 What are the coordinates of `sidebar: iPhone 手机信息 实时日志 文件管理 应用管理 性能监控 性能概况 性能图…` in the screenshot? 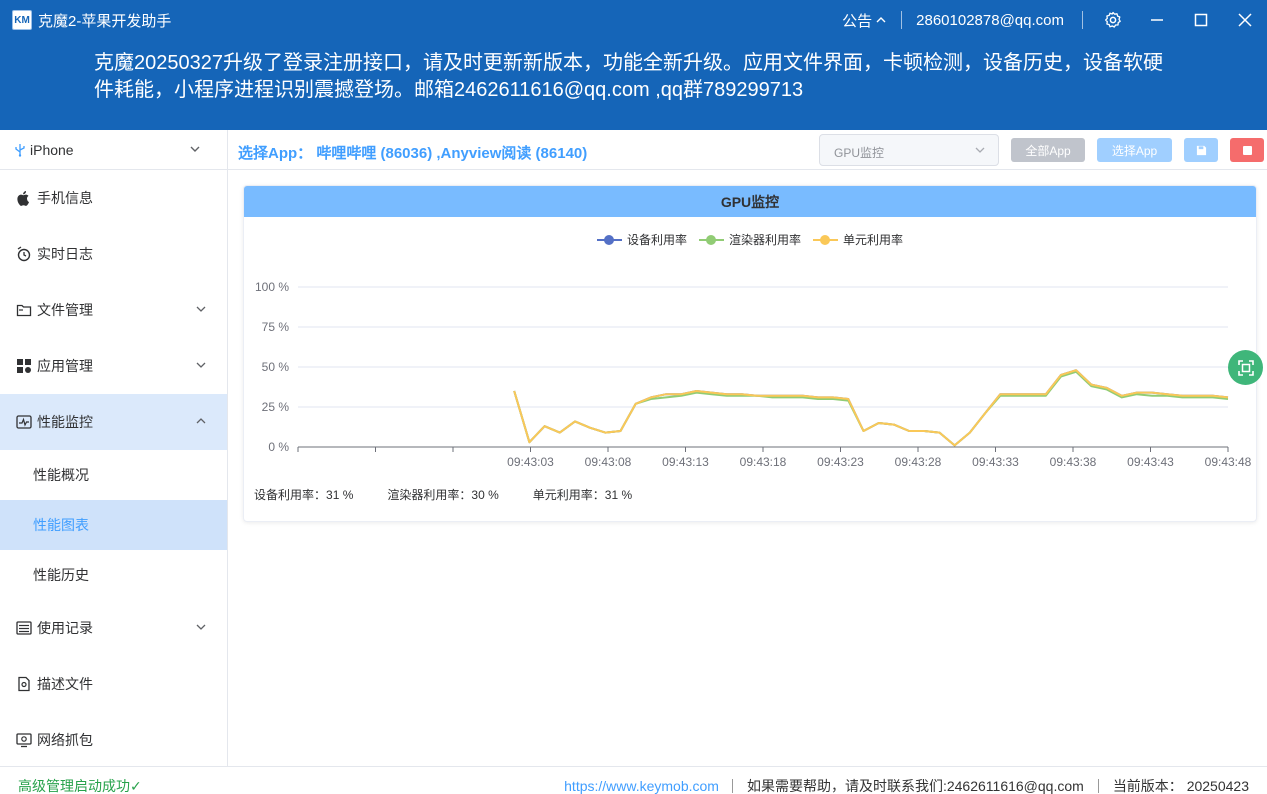 It's located at (114, 448).